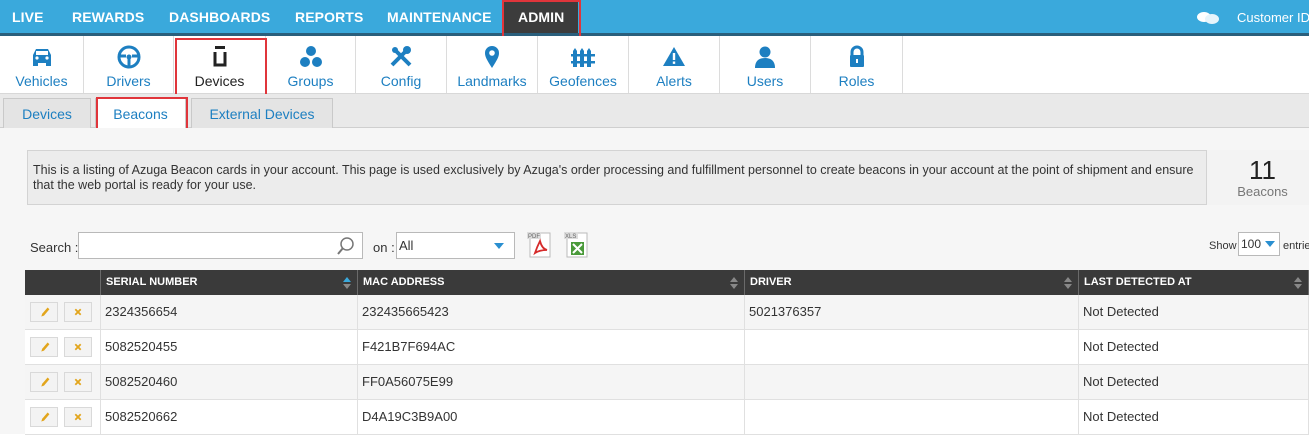  I want to click on page-size-select: 100, so click(1259, 244).